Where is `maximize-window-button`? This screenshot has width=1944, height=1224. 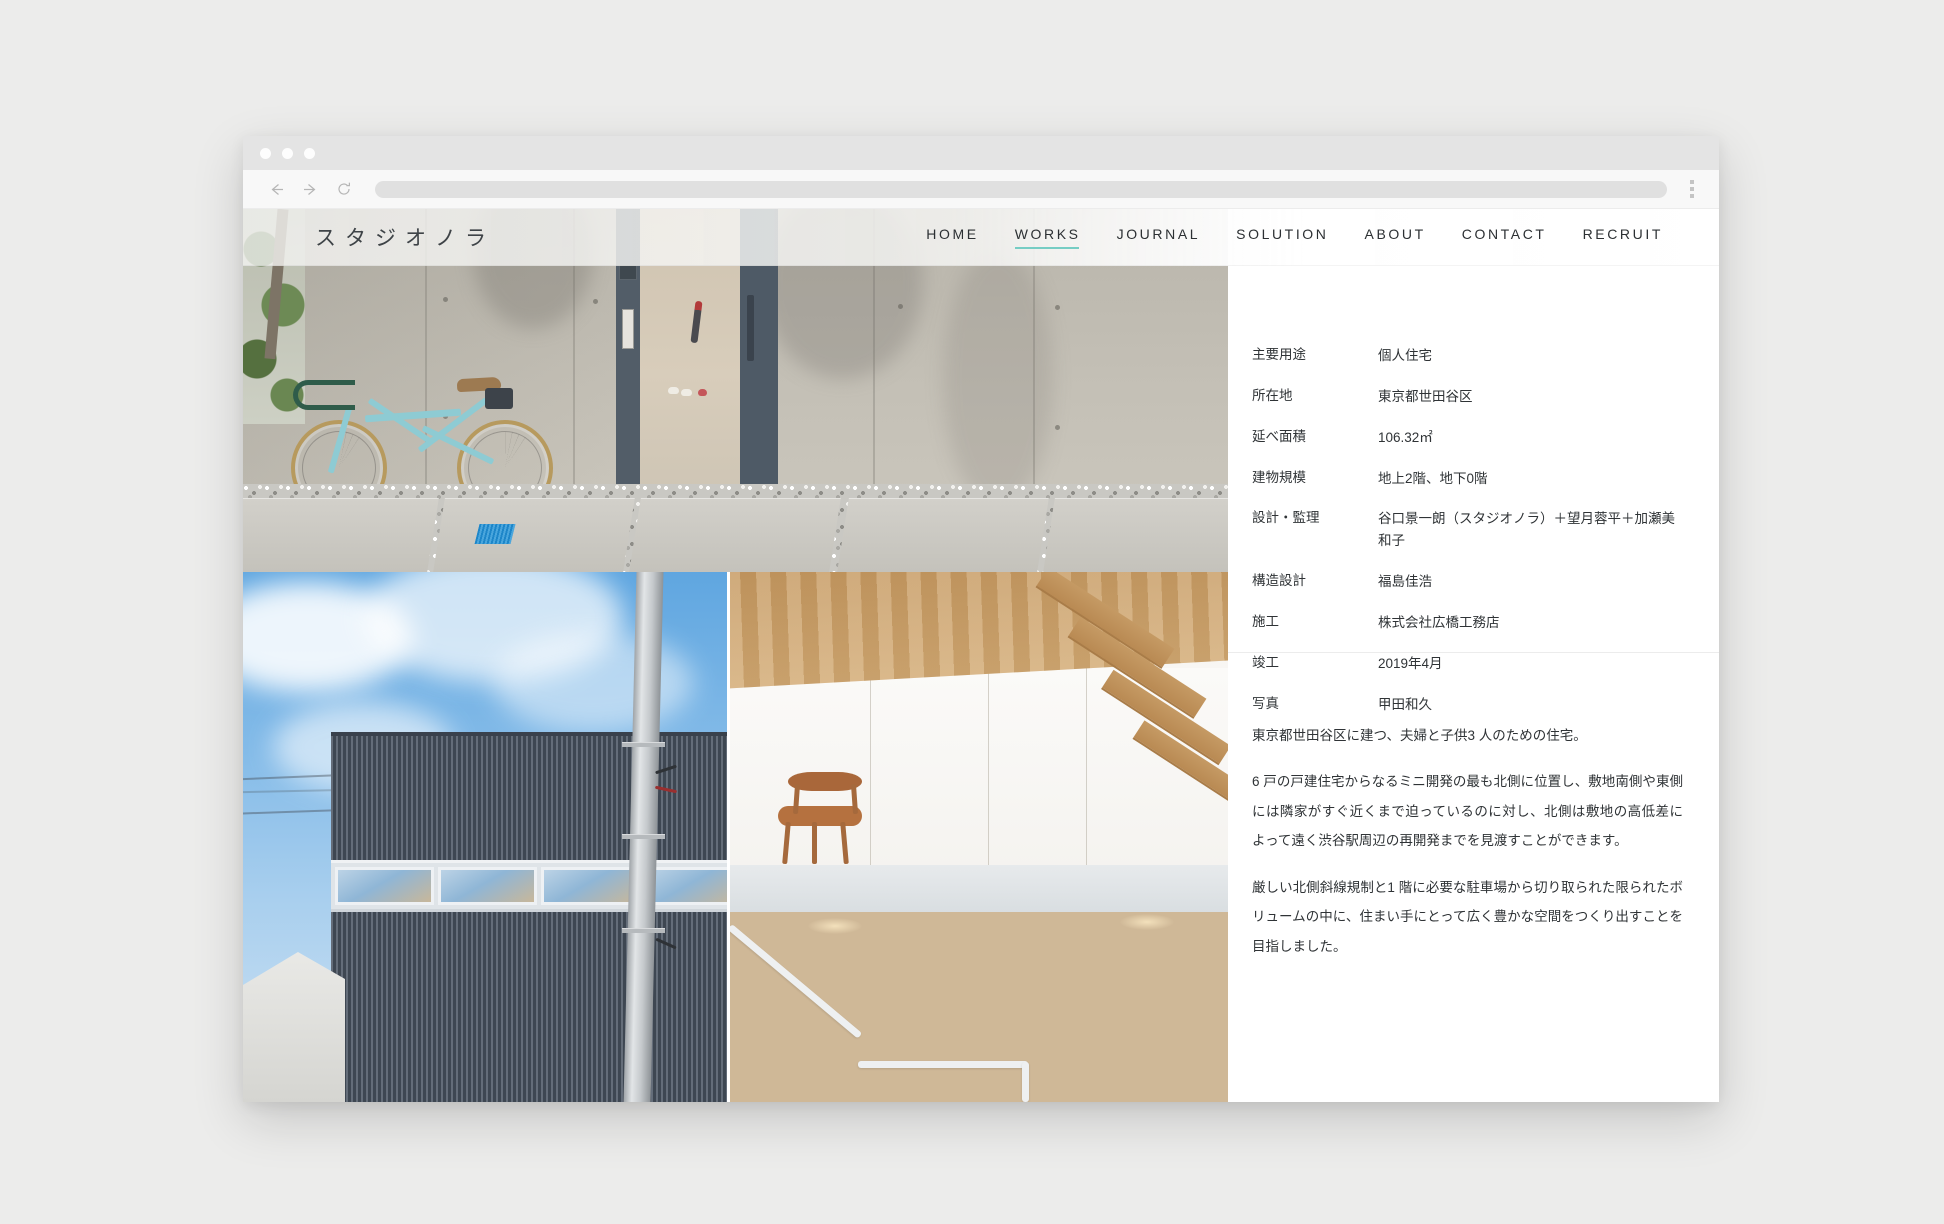
maximize-window-button is located at coordinates (309, 153).